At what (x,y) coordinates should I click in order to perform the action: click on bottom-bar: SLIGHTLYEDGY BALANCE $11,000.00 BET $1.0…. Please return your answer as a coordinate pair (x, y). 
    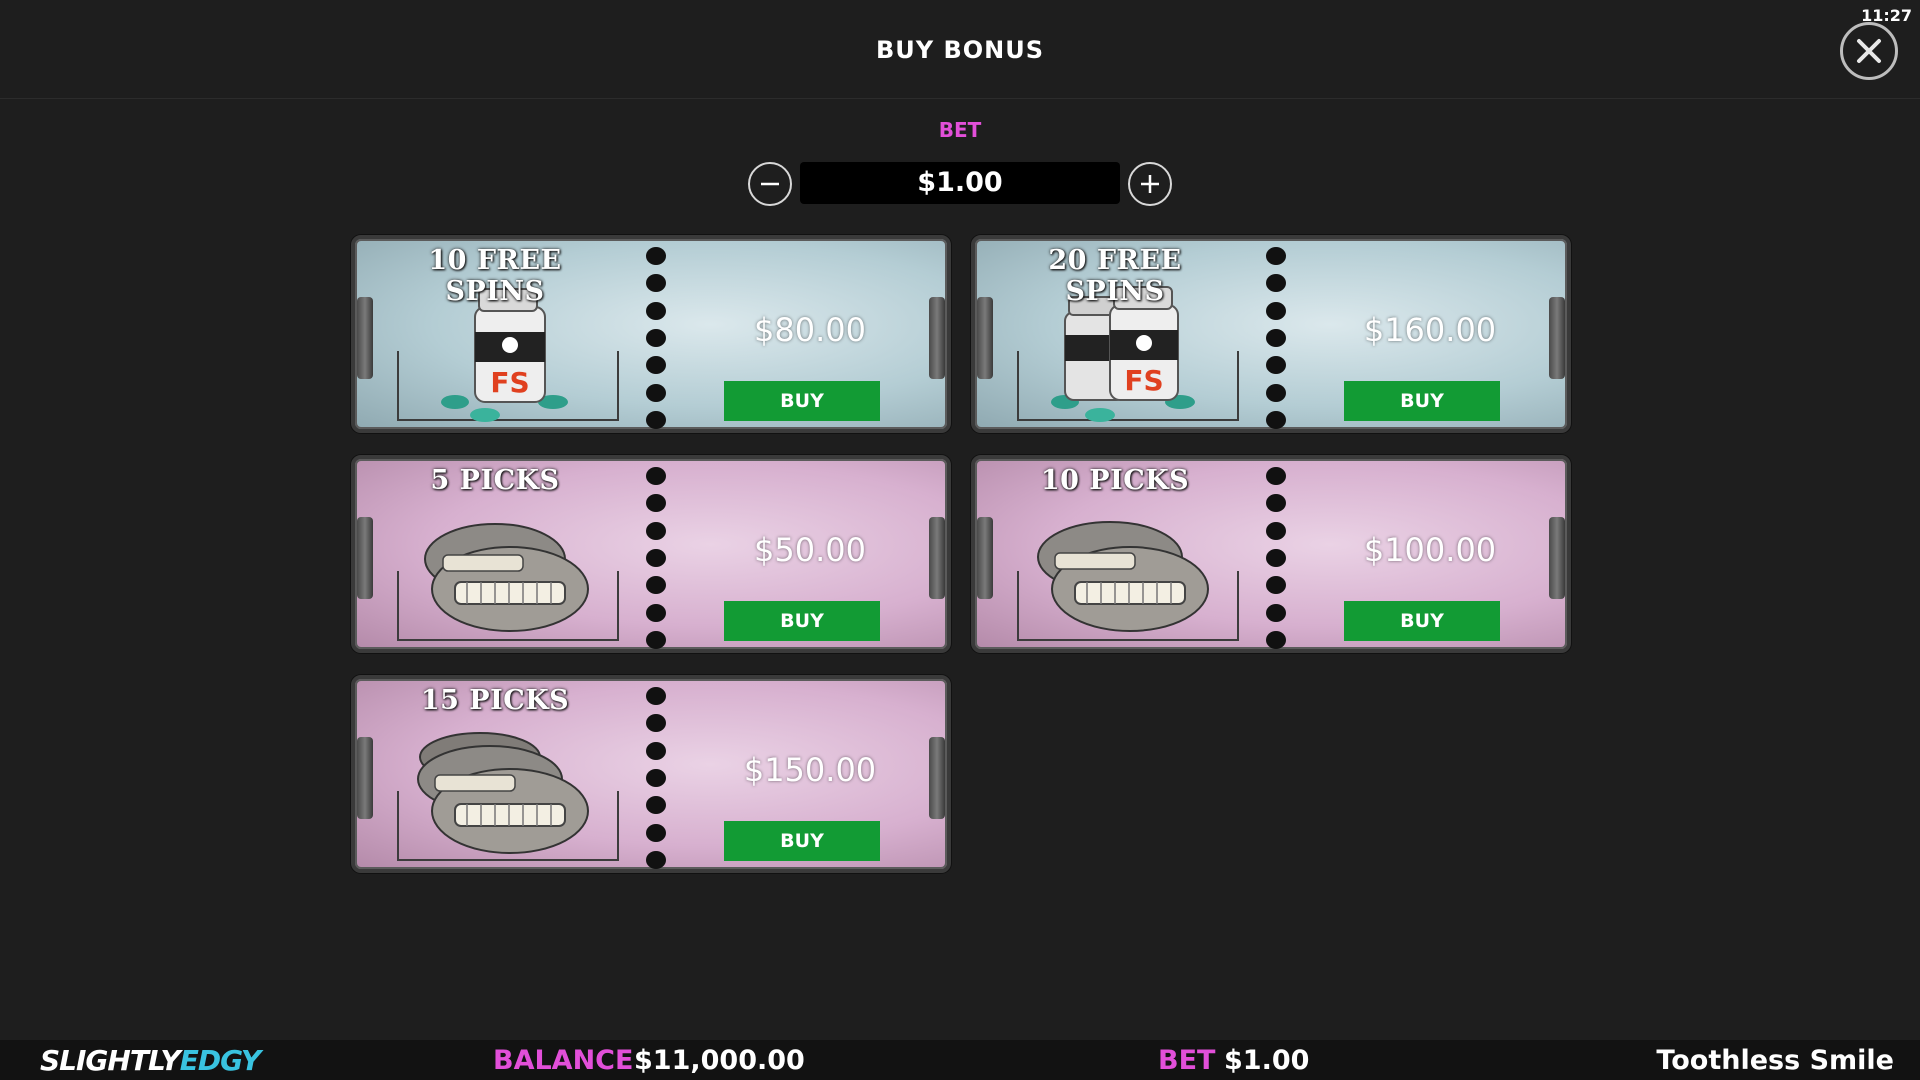
    Looking at the image, I should click on (960, 1060).